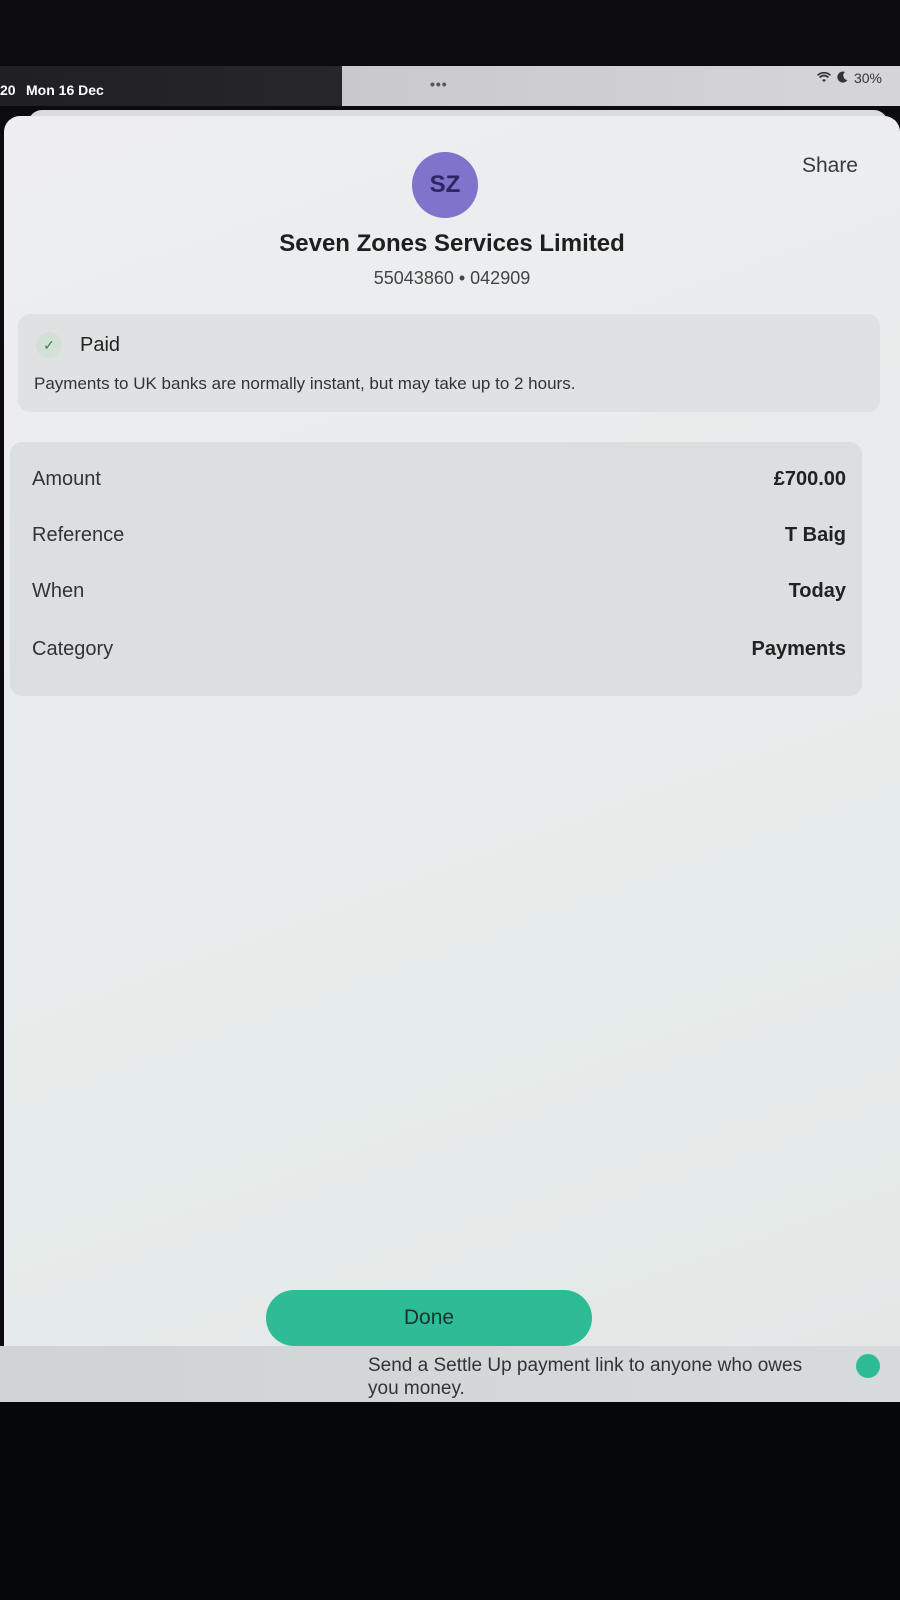 The height and width of the screenshot is (1600, 900). What do you see at coordinates (429, 1318) in the screenshot?
I see `done-button: Done` at bounding box center [429, 1318].